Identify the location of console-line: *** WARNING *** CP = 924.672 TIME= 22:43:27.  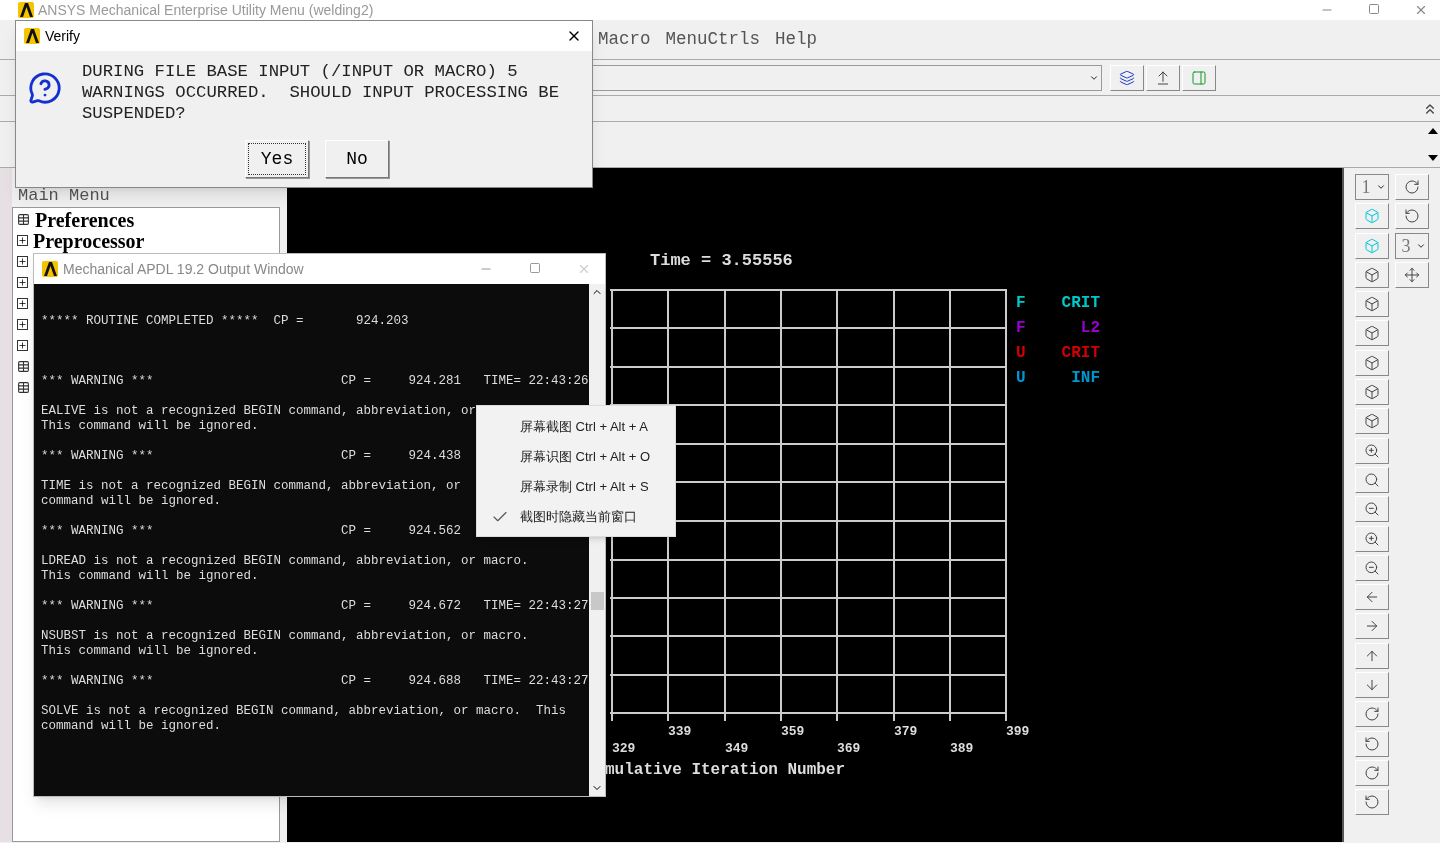
(315, 606).